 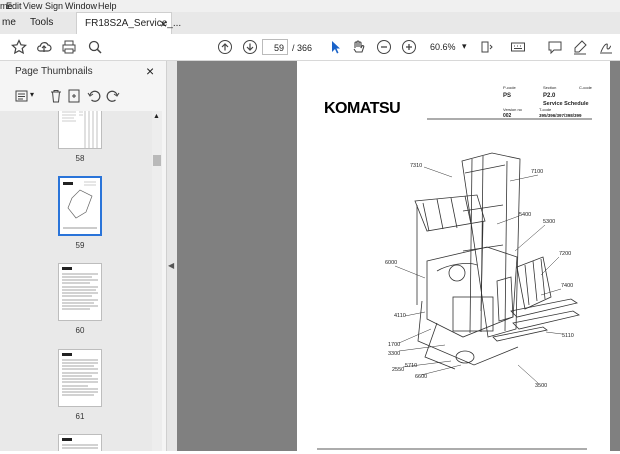 What do you see at coordinates (128, 23) in the screenshot?
I see `tab-document: FR18S2A_Service_... ×` at bounding box center [128, 23].